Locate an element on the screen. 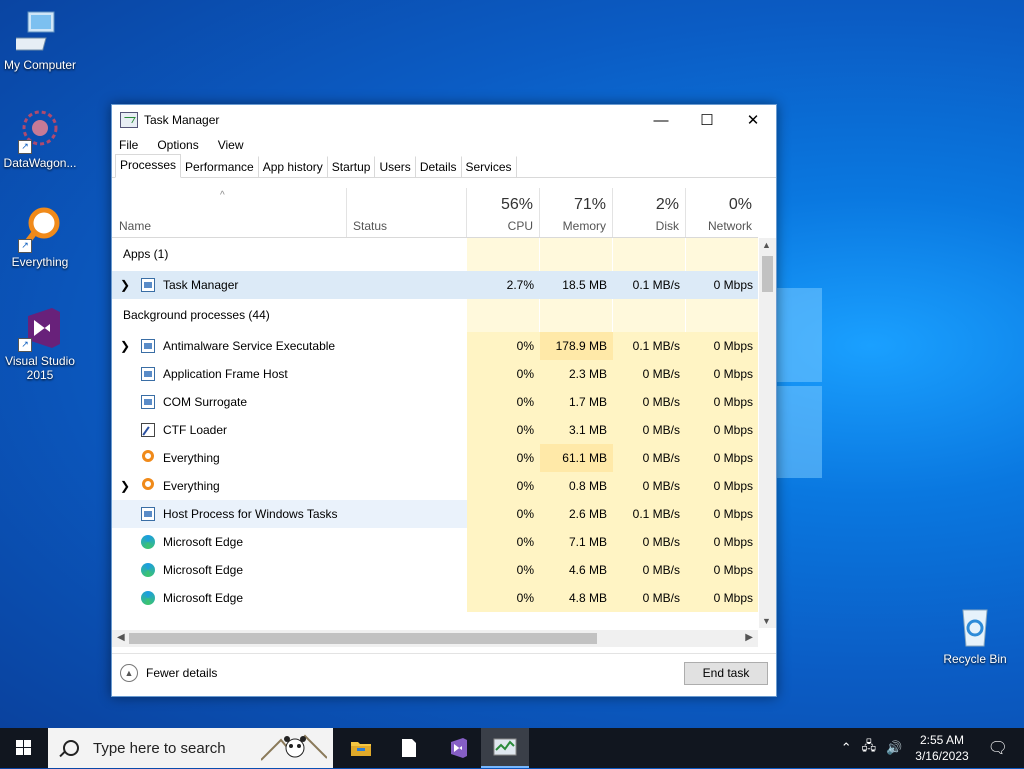 The image size is (1024, 769). scroll-up-arrow-icon: ▲ is located at coordinates (766, 245).